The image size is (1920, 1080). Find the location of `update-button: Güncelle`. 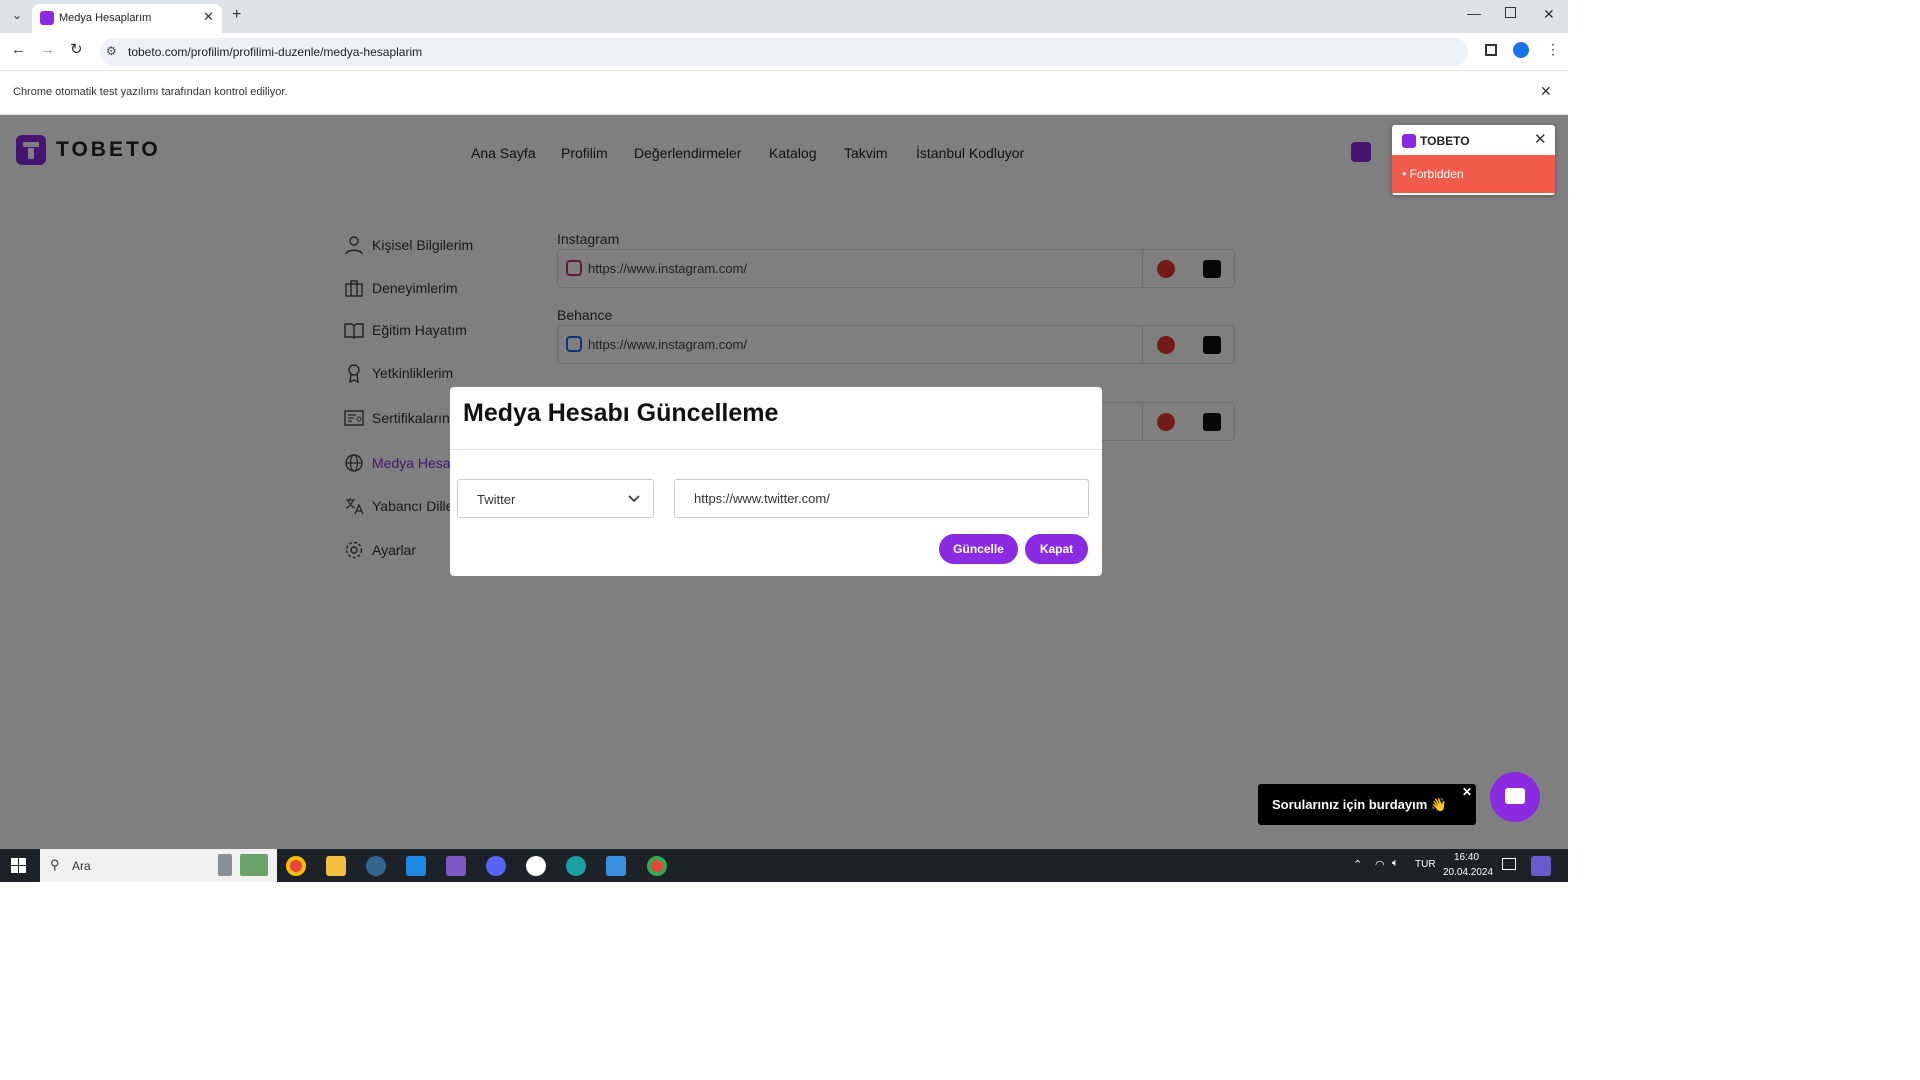

update-button: Güncelle is located at coordinates (978, 549).